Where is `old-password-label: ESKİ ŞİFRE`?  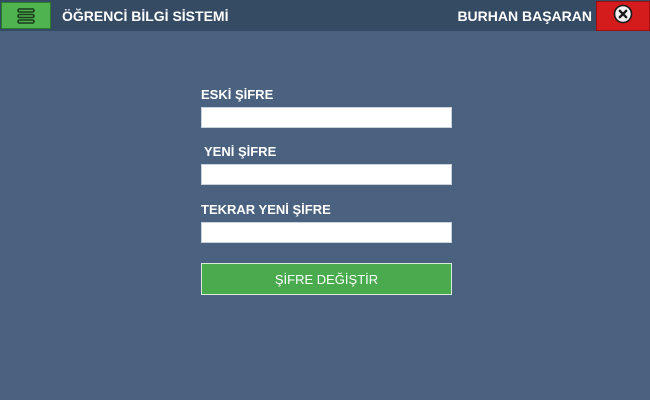 old-password-label: ESKİ ŞİFRE is located at coordinates (237, 94).